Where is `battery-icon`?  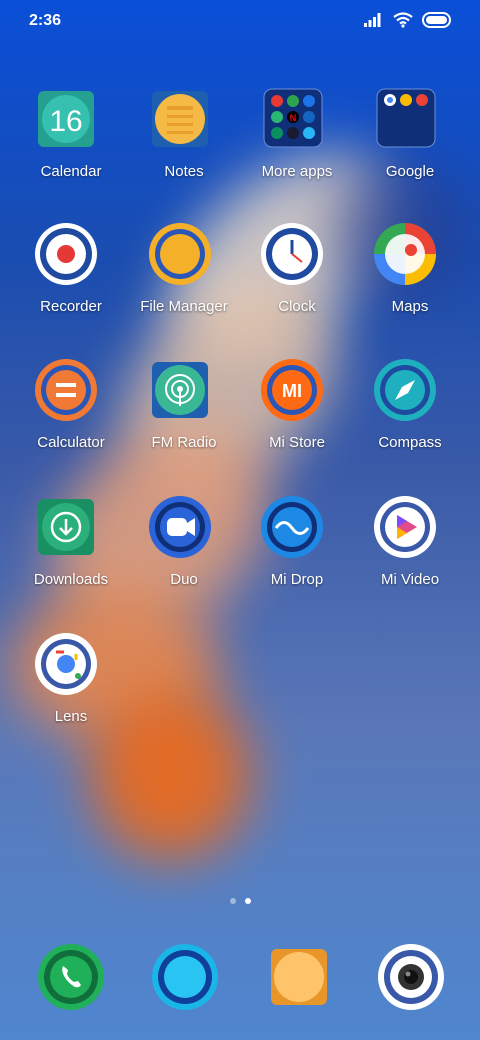 battery-icon is located at coordinates (437, 22).